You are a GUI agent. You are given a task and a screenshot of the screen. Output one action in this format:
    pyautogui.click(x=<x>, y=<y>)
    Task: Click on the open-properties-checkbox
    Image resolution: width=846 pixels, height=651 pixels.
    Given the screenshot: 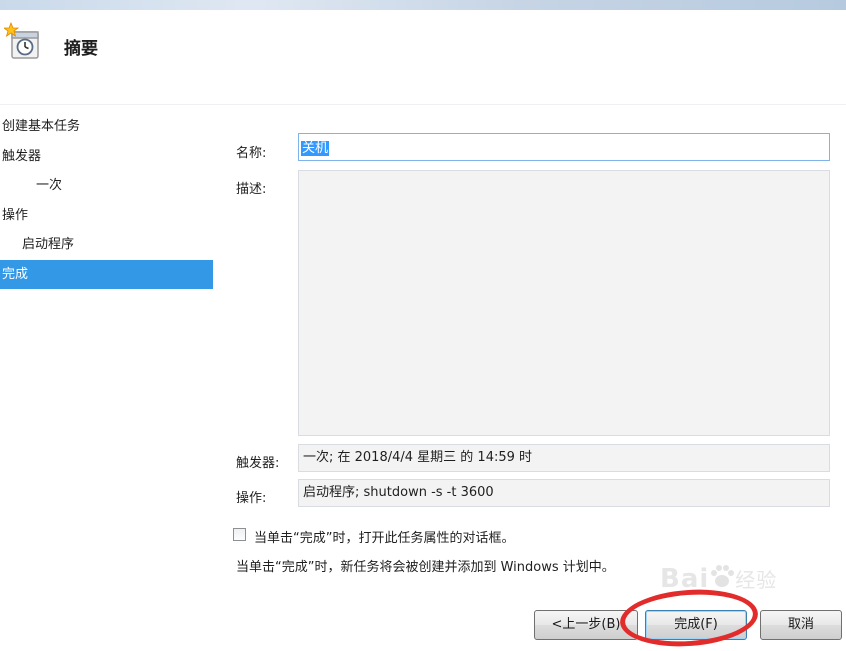 What is the action you would take?
    pyautogui.click(x=239, y=534)
    